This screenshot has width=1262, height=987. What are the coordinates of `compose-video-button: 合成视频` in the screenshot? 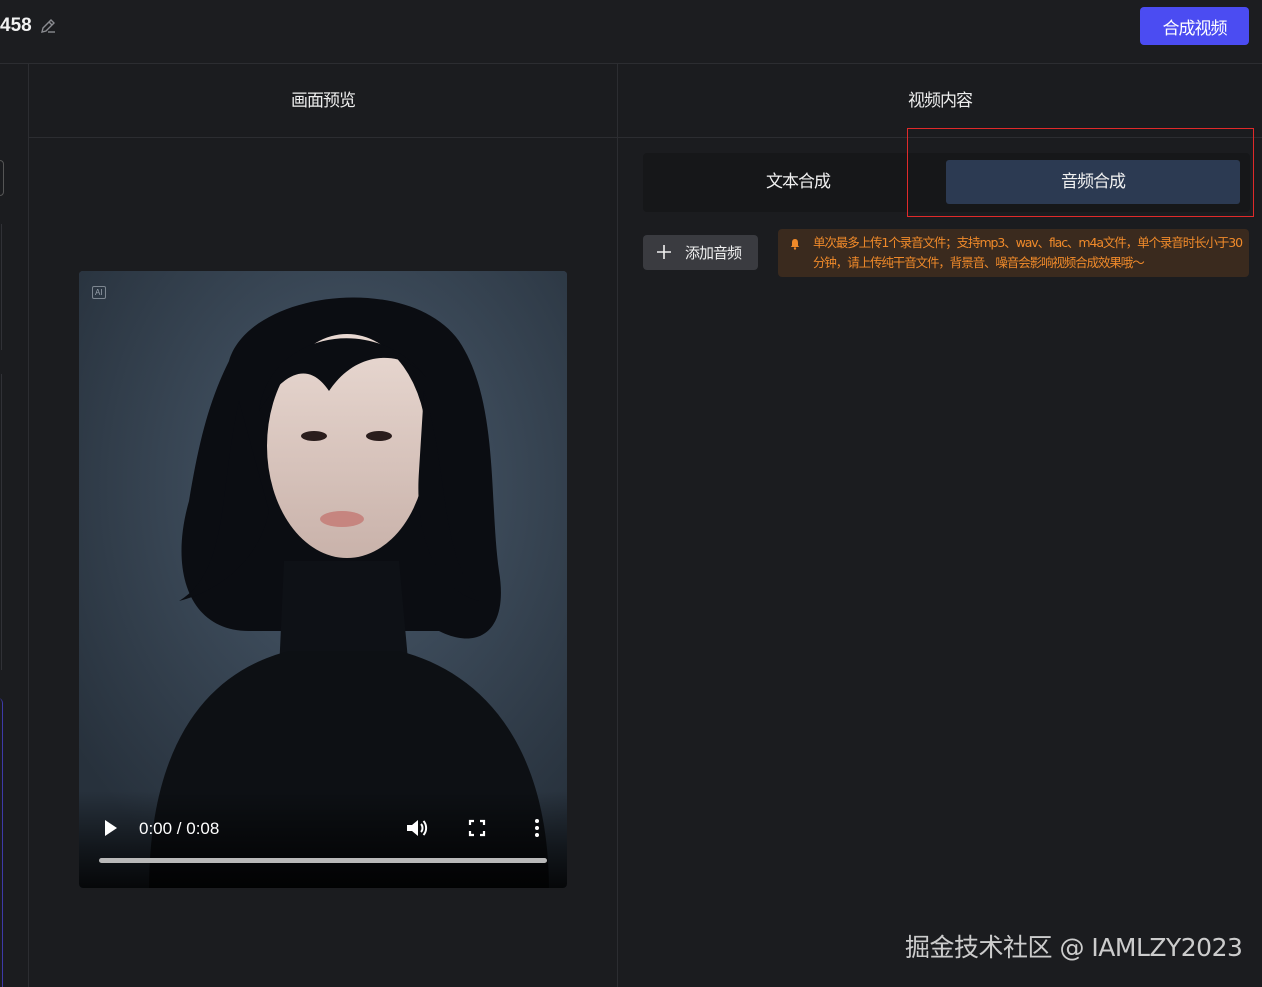 It's located at (1194, 26).